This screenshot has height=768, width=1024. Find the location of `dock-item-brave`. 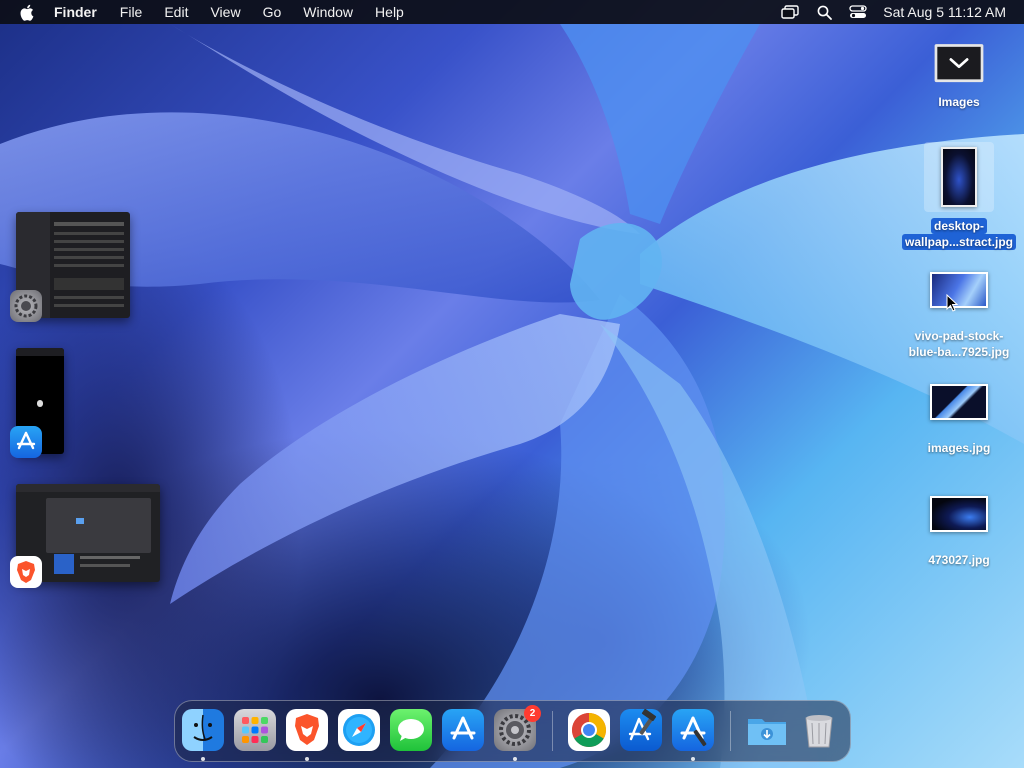

dock-item-brave is located at coordinates (307, 735).